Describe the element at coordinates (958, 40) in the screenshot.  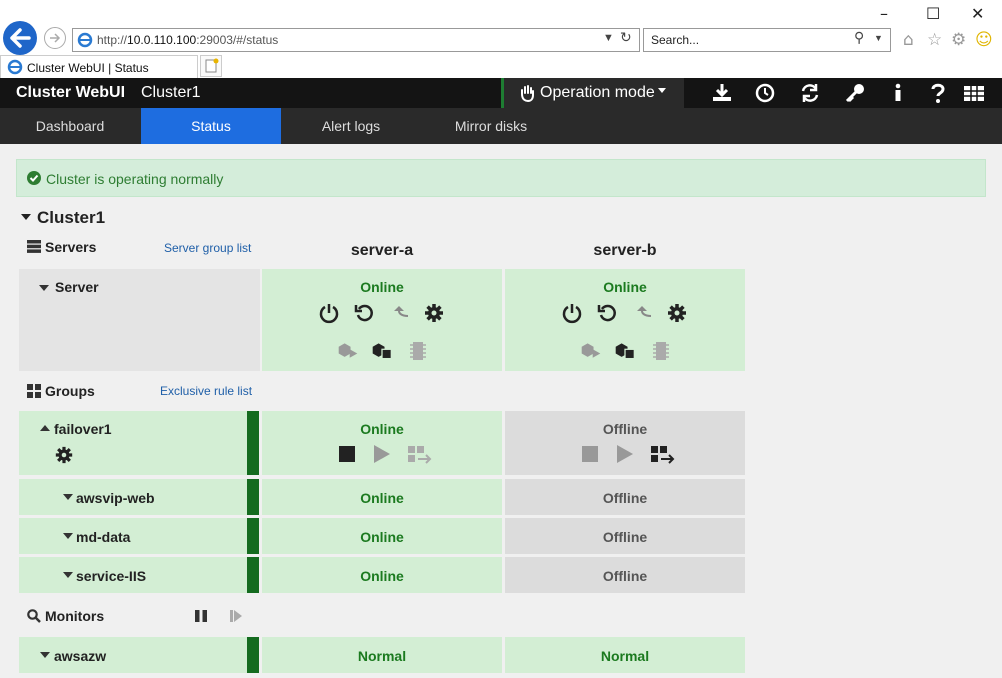
I see `settings-gear-icon: ⚙` at that location.